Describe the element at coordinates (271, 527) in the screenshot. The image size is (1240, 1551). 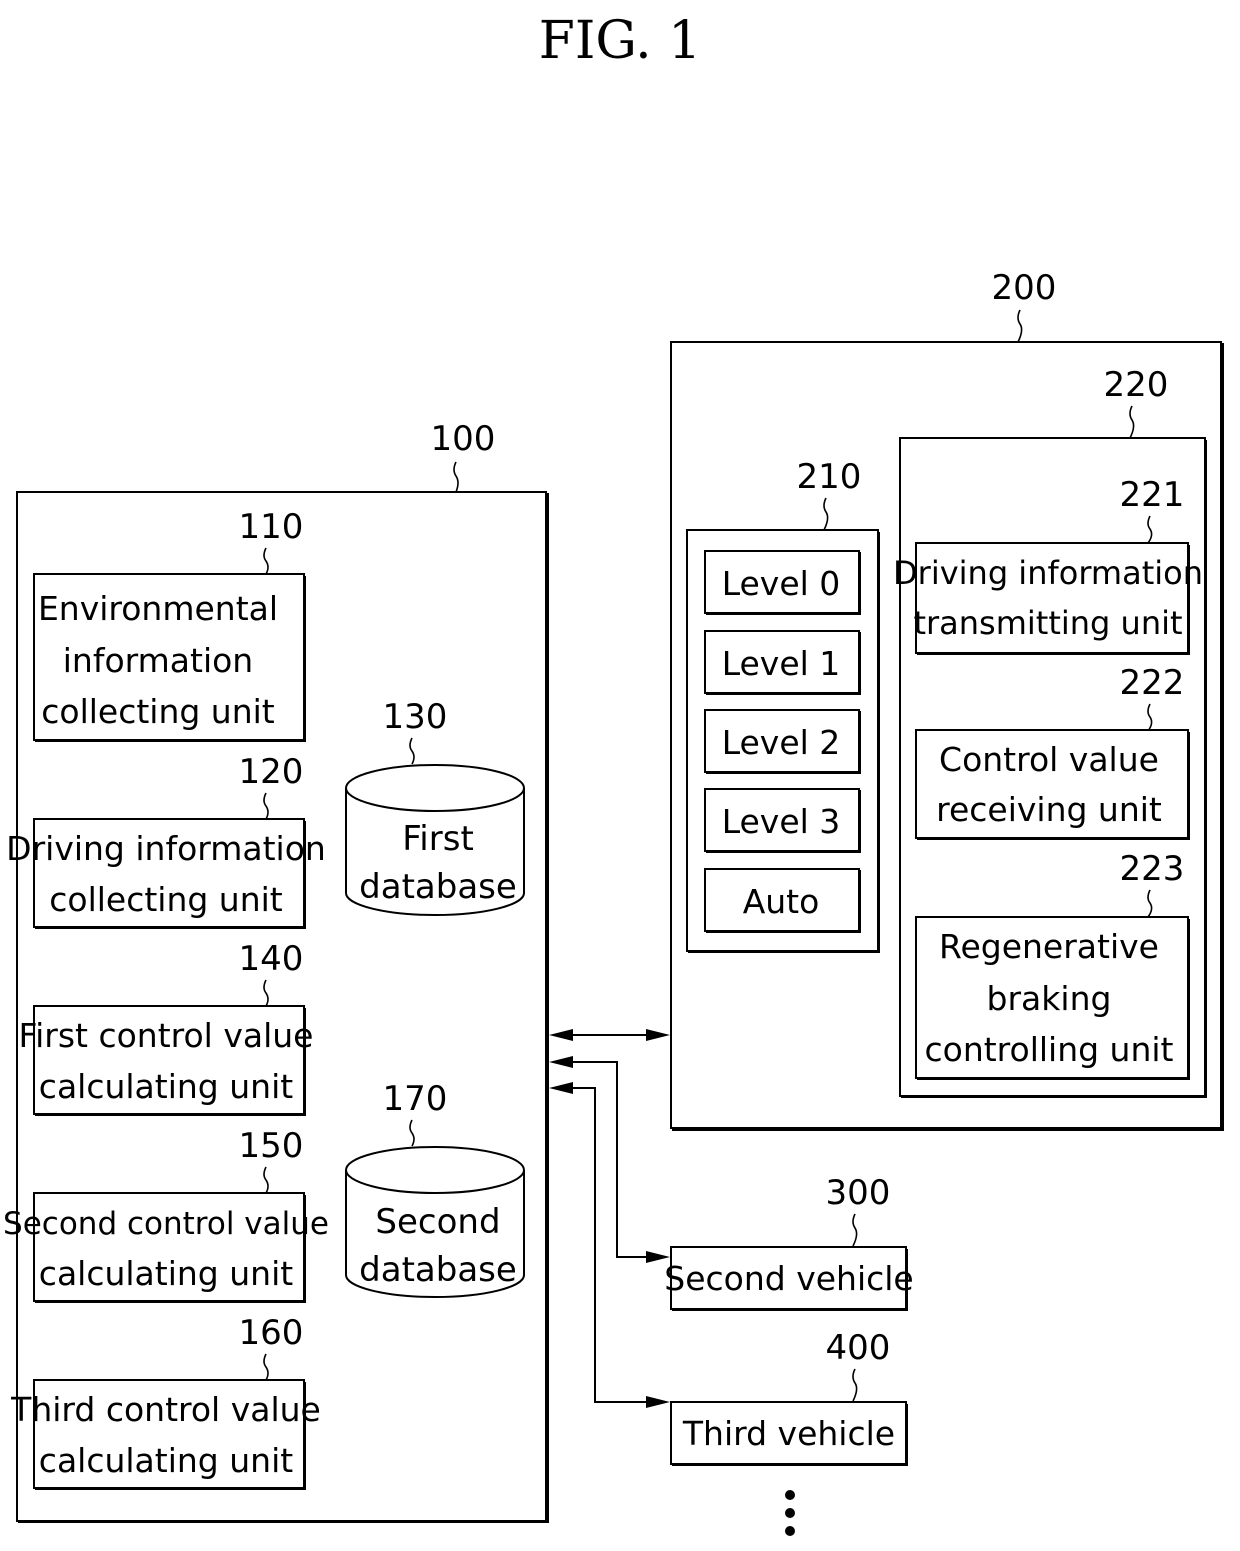
I see `ref-110: 110` at that location.